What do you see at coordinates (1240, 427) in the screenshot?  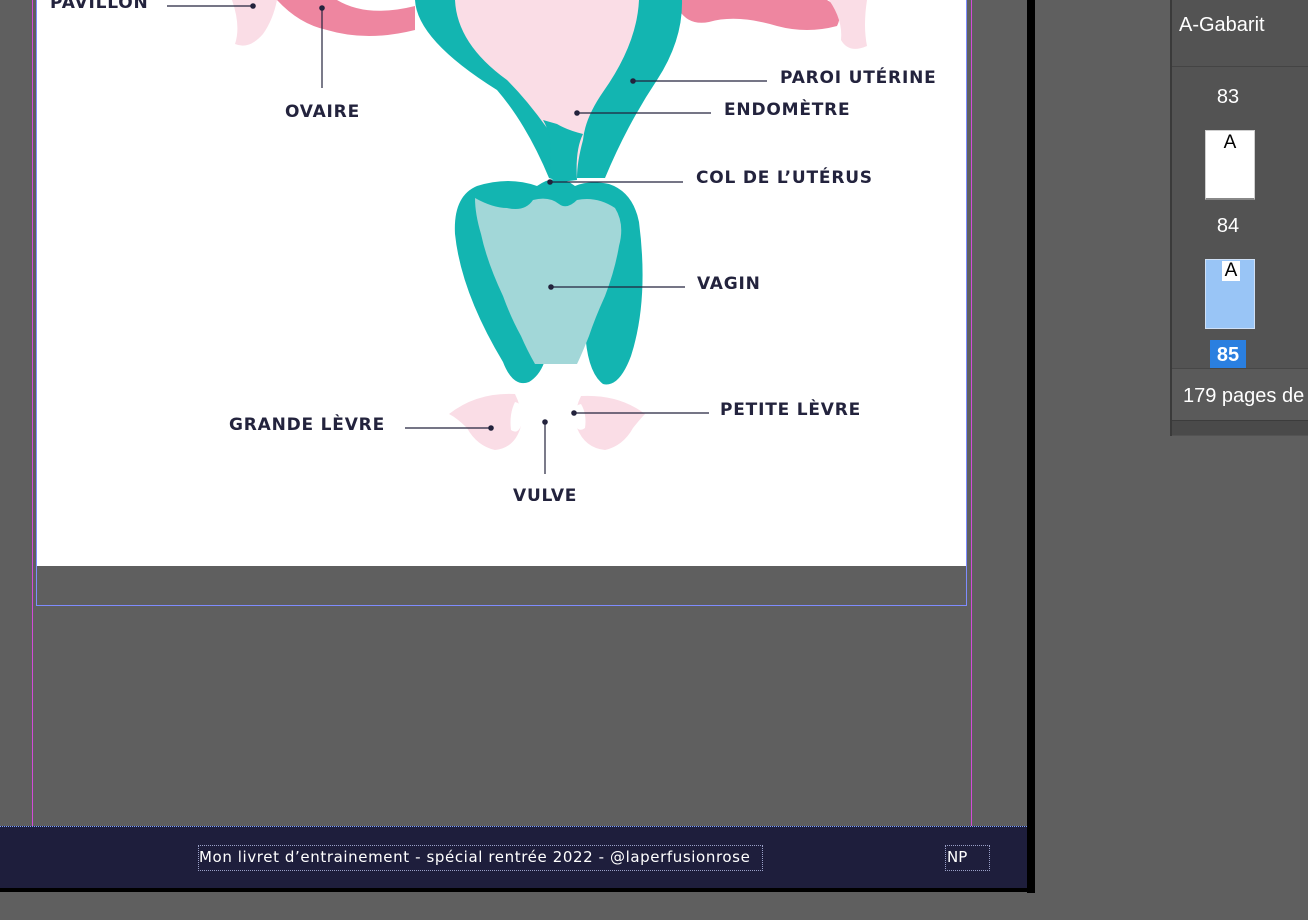 I see `pages-panel-toolbar` at bounding box center [1240, 427].